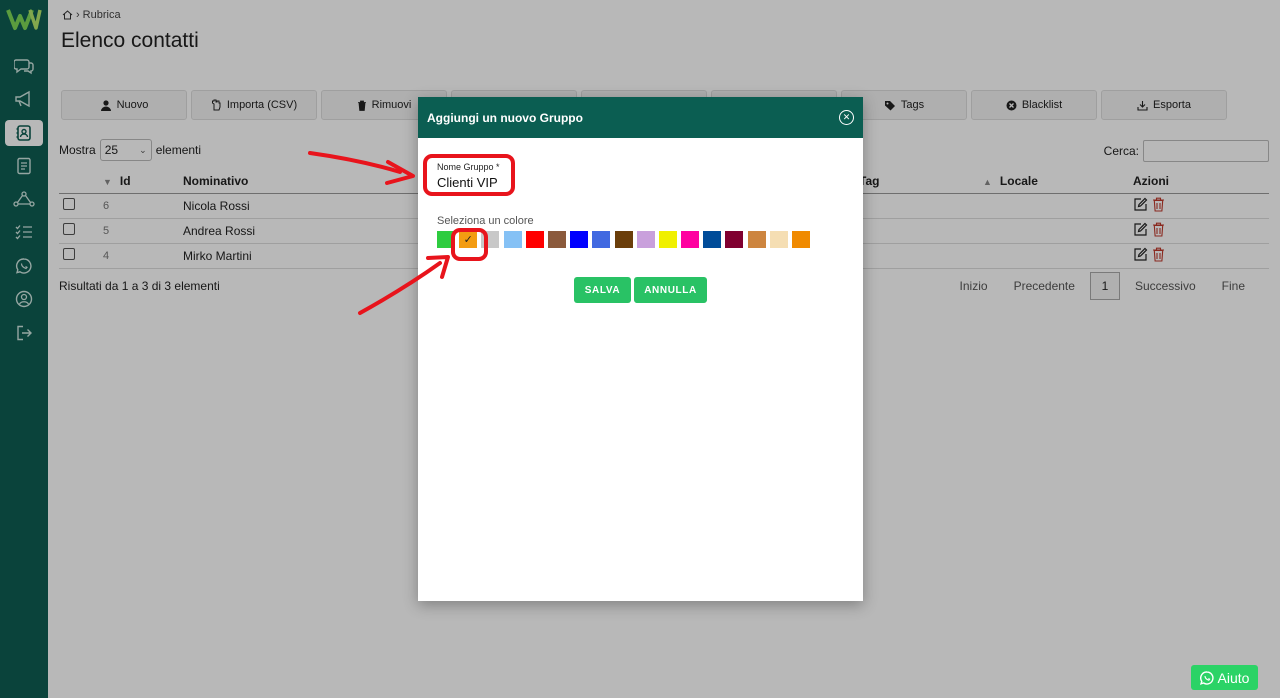 The image size is (1280, 698). I want to click on help-button: Aiuto, so click(1224, 677).